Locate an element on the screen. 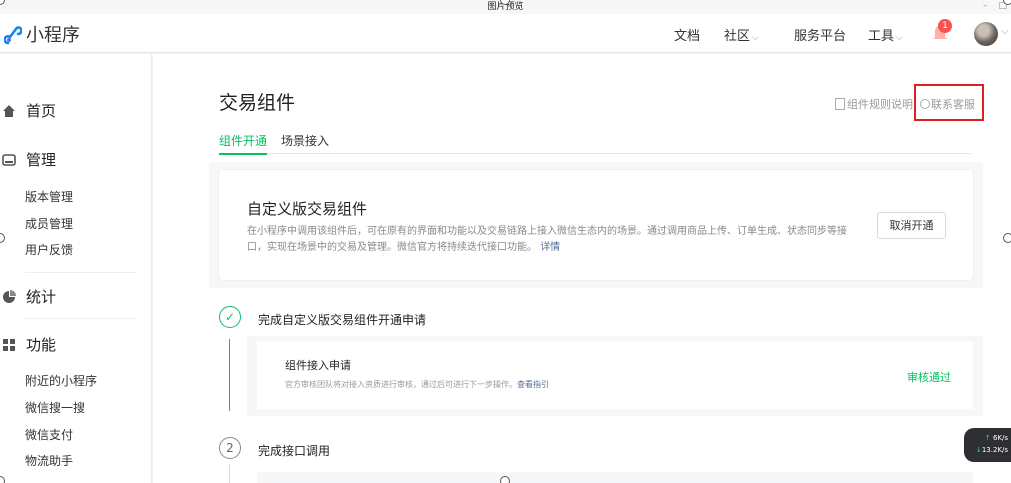 This screenshot has width=1011, height=483. avatar is located at coordinates (986, 34).